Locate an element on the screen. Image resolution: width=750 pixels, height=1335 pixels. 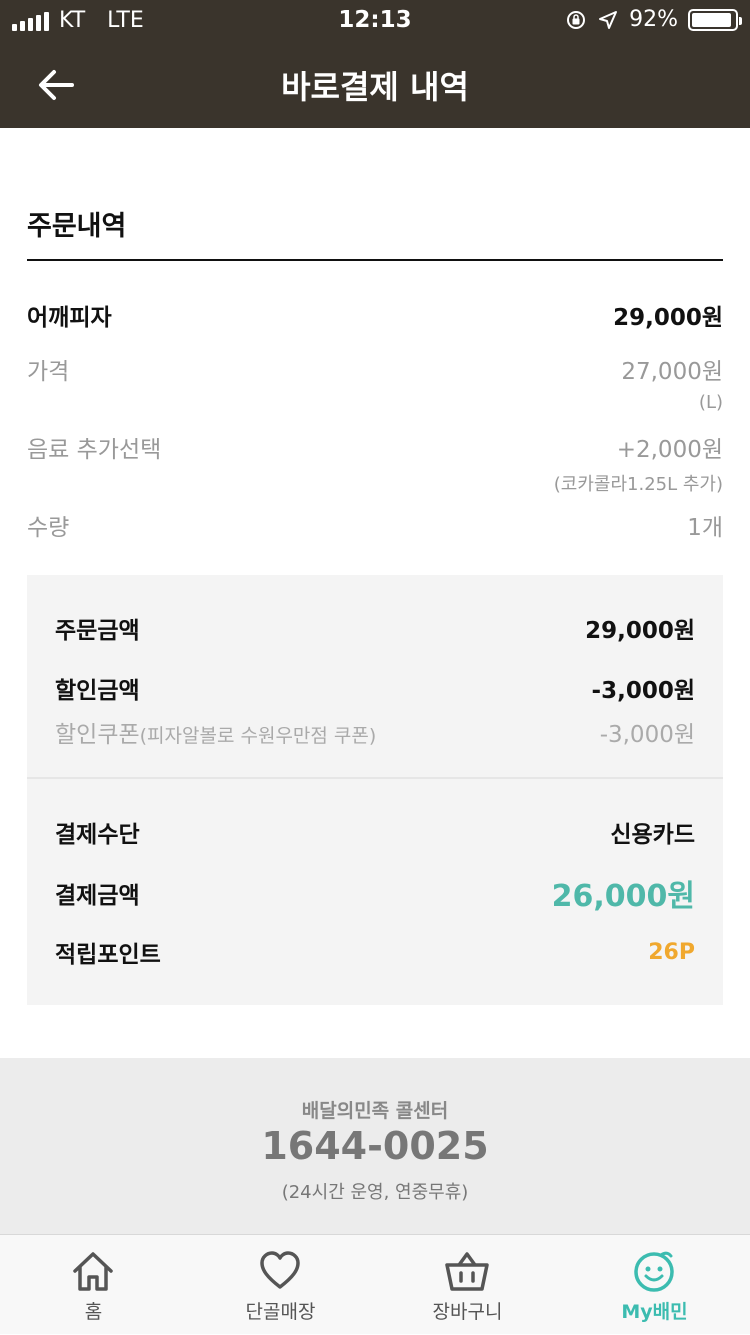
rotation-lock-icon is located at coordinates (576, 19).